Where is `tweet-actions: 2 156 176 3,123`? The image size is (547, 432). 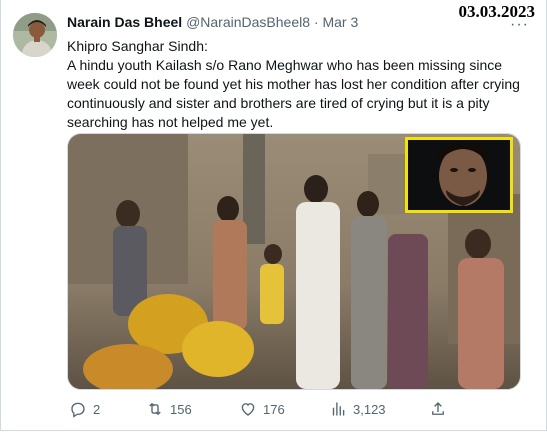
tweet-actions: 2 156 176 3,123 is located at coordinates (297, 410).